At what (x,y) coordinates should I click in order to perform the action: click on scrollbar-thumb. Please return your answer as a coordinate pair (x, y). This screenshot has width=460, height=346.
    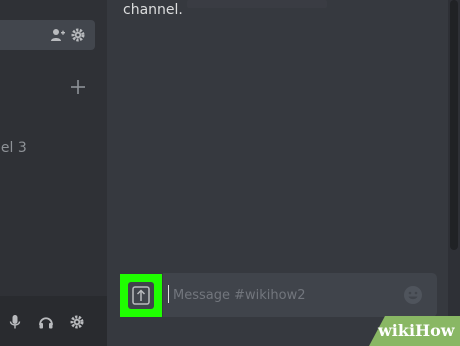
    Looking at the image, I should click on (454, 125).